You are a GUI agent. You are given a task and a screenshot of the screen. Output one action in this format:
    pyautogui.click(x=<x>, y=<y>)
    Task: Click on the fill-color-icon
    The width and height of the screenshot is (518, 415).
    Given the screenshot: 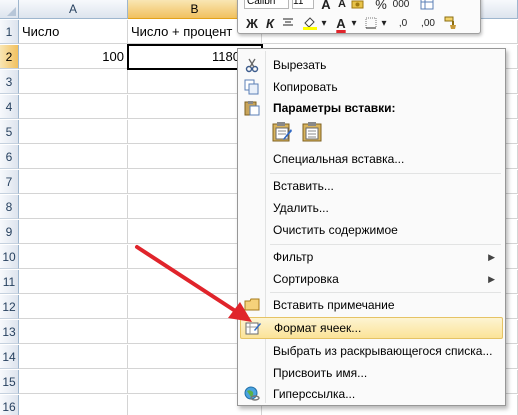 What is the action you would take?
    pyautogui.click(x=310, y=23)
    